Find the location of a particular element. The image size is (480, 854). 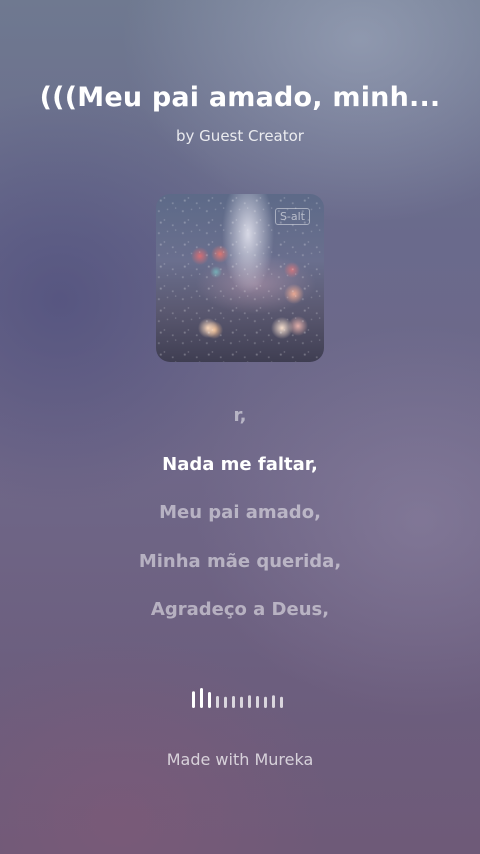

lyric-line: r, is located at coordinates (240, 415).